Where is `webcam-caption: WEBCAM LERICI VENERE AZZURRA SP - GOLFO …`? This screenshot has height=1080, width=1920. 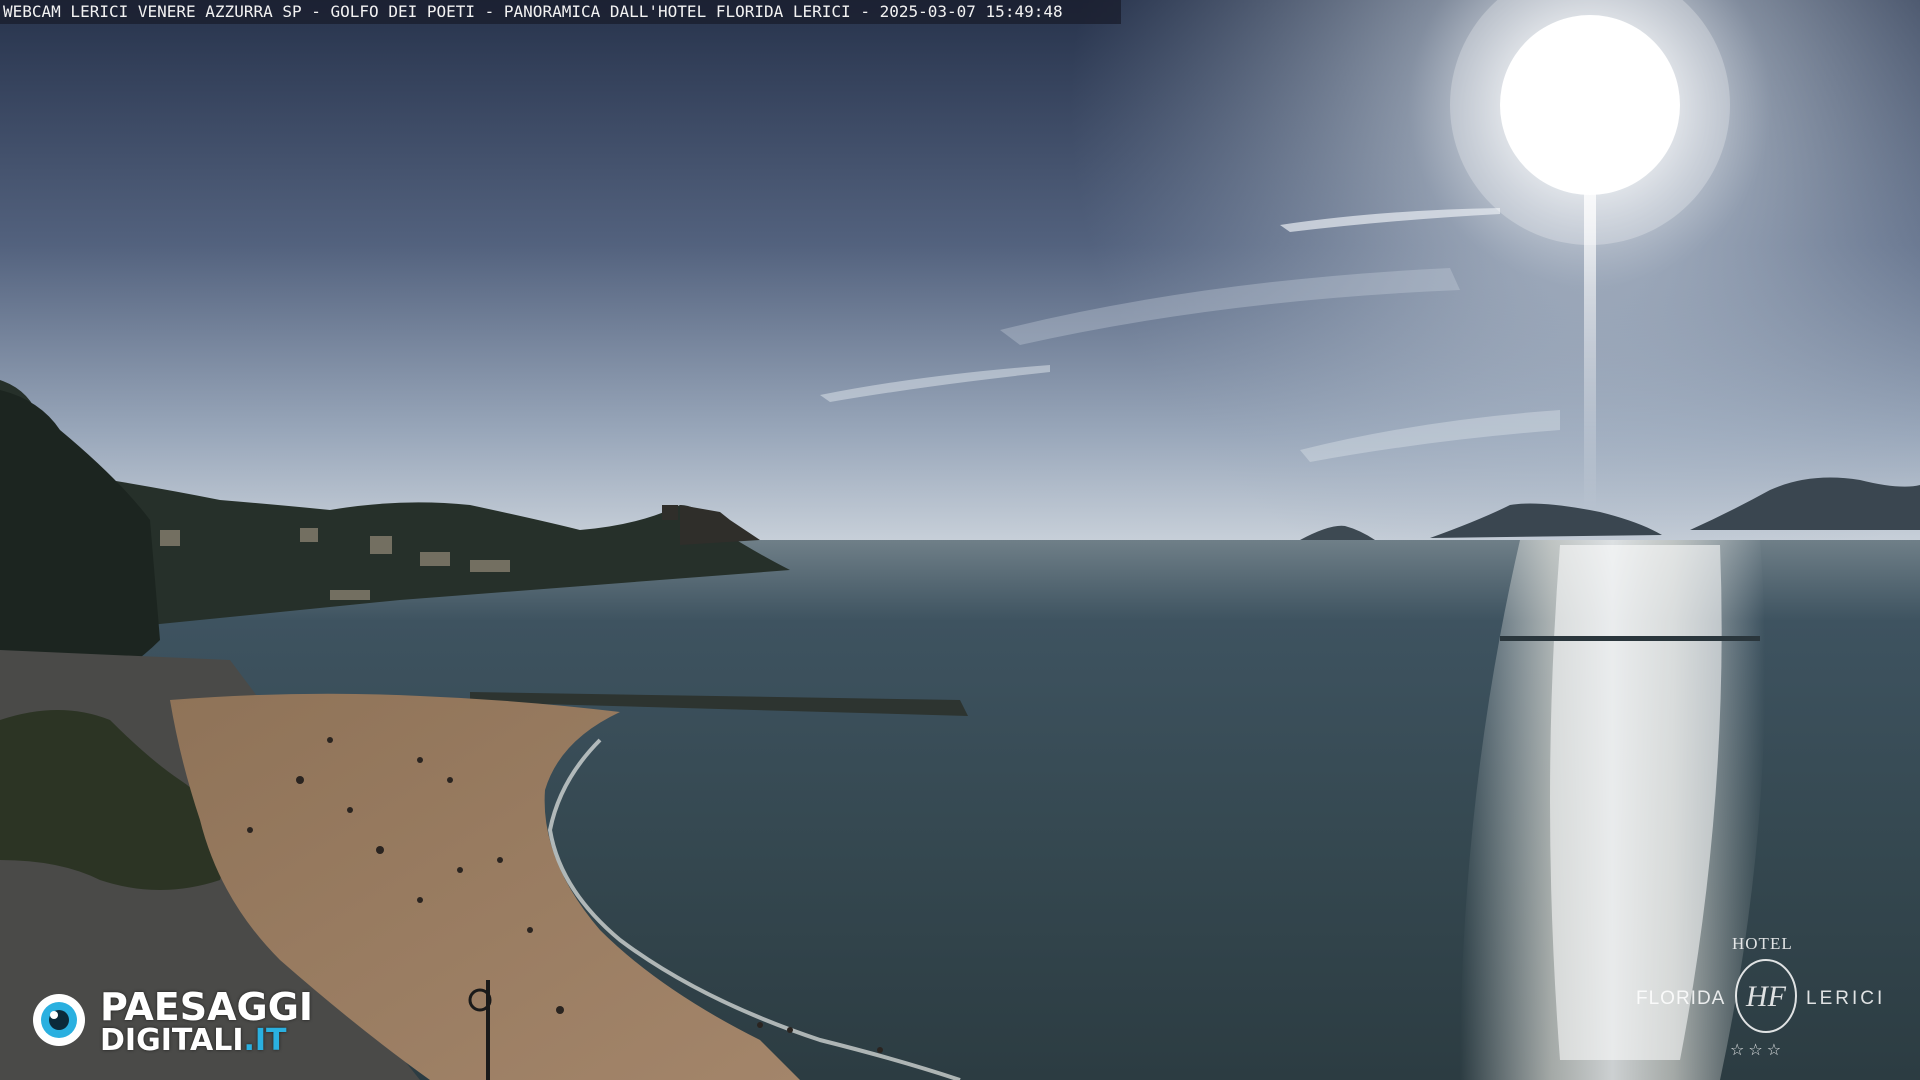 webcam-caption: WEBCAM LERICI VENERE AZZURRA SP - GOLFO … is located at coordinates (560, 12).